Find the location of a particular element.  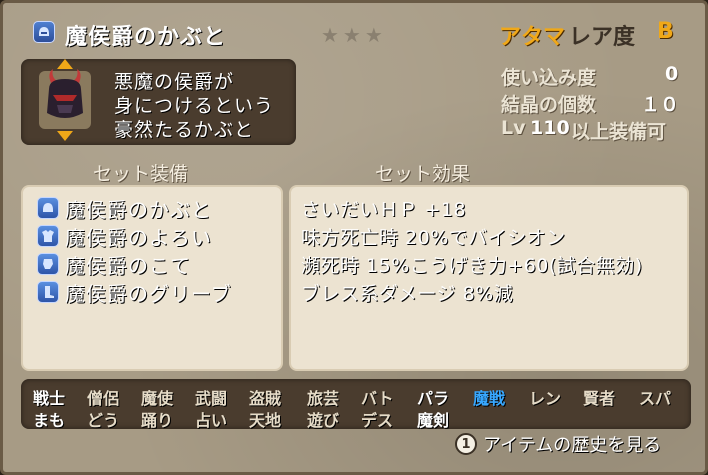

button-1-icon: 1 is located at coordinates (466, 444).